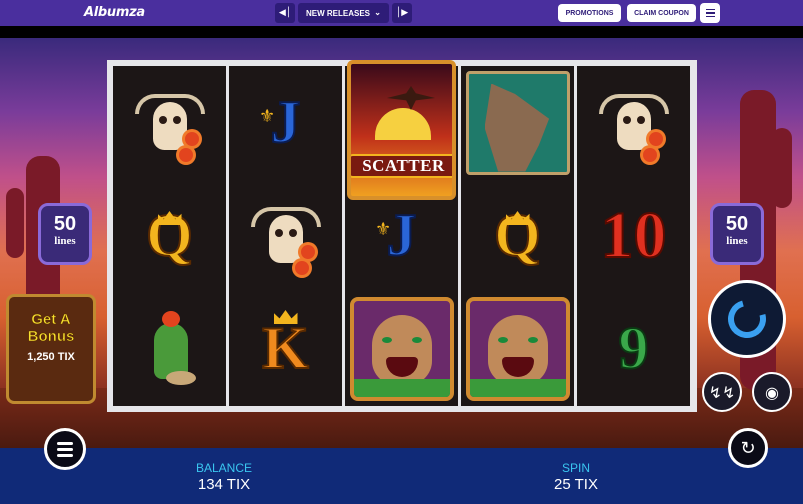 The image size is (803, 504). I want to click on cactus-arm-left, so click(15, 223).